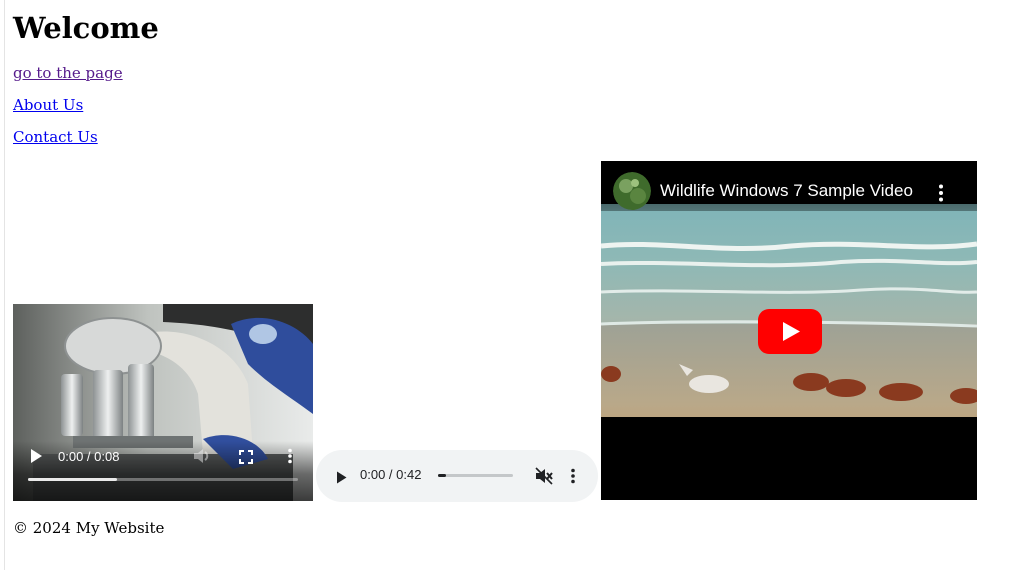 This screenshot has height=570, width=1031. Describe the element at coordinates (55, 137) in the screenshot. I see `contact-us-link: Contact Us` at that location.